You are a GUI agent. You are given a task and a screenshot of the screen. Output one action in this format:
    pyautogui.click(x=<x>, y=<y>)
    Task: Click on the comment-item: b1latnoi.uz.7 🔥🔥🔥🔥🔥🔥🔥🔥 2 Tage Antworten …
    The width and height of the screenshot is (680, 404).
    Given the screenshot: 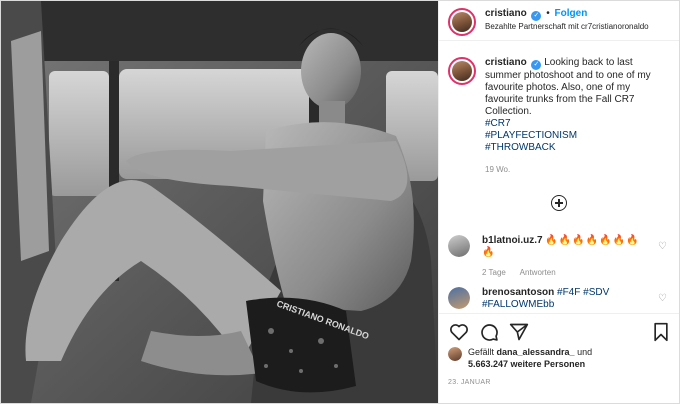 What is the action you would take?
    pyautogui.click(x=560, y=257)
    